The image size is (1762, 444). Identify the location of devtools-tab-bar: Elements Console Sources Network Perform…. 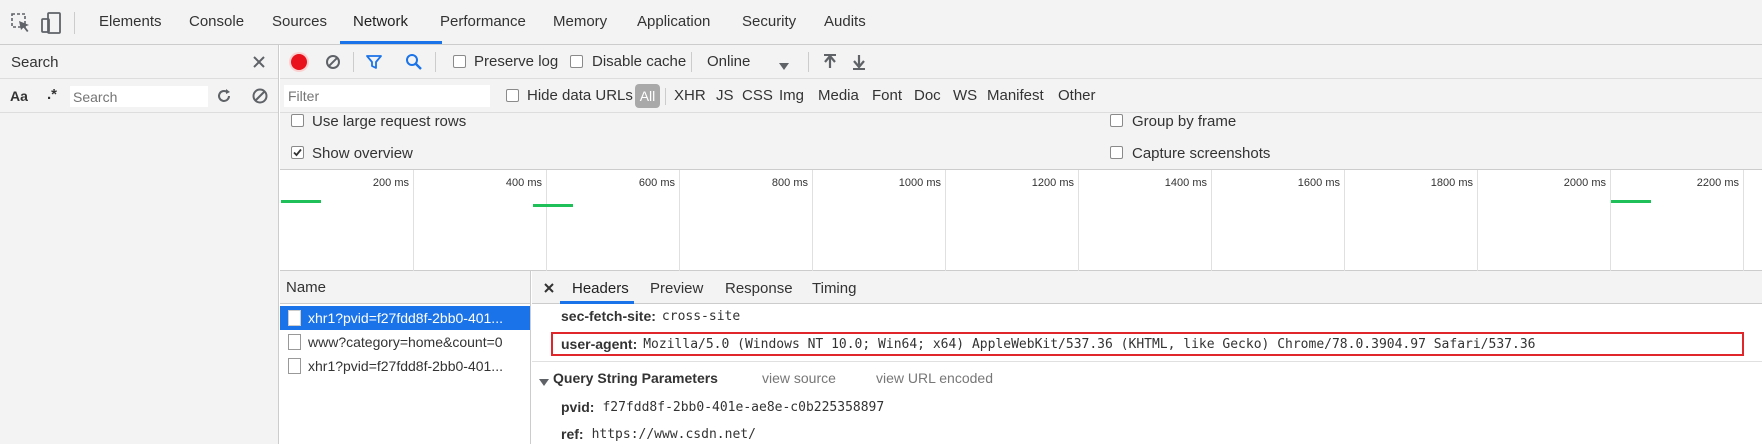
(881, 22).